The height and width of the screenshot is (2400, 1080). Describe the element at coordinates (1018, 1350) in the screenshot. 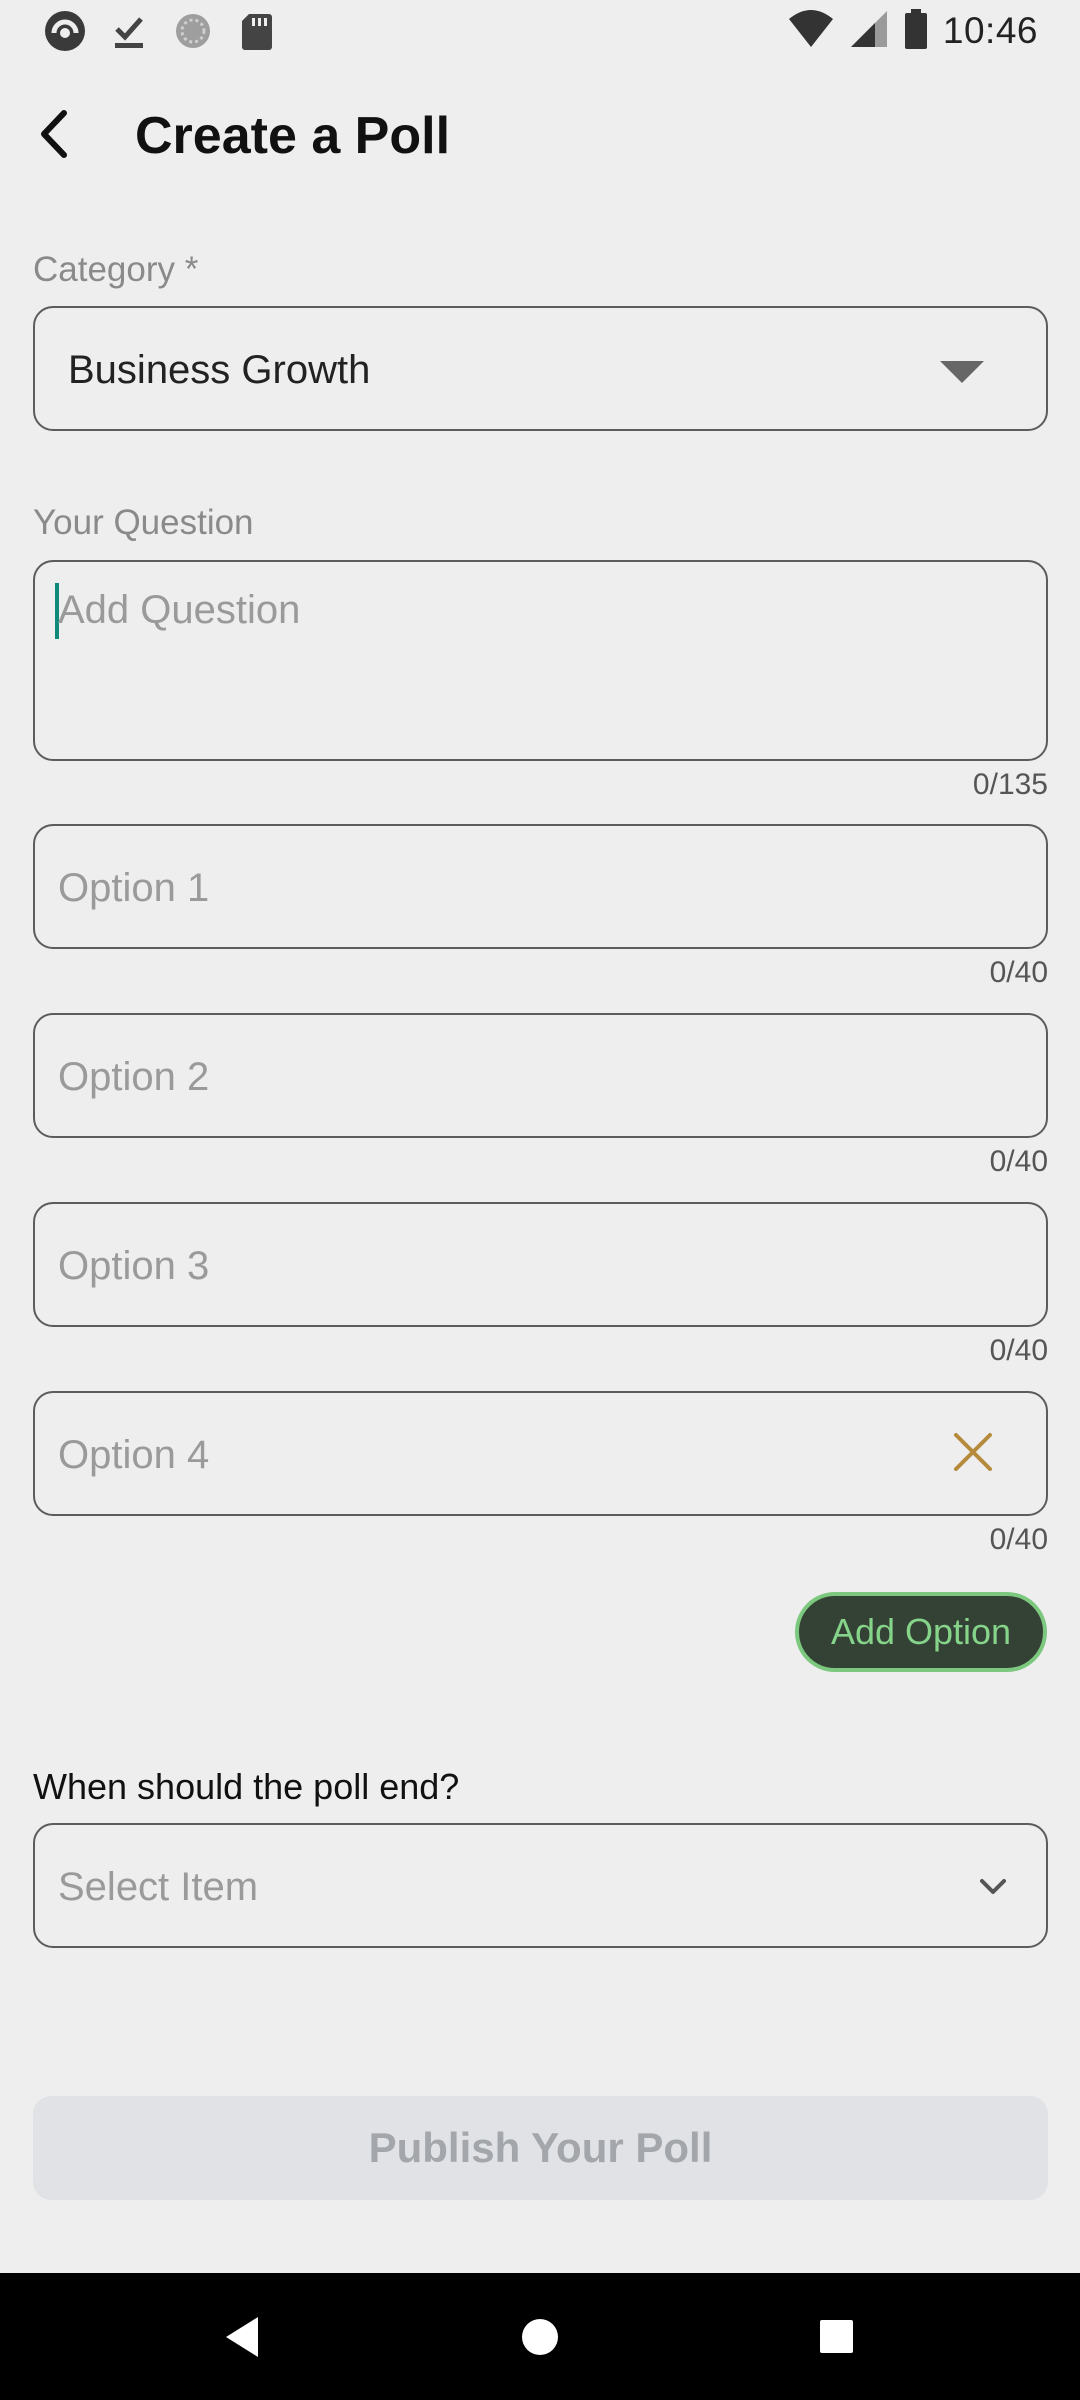

I see `option-3-counter: 0/40` at that location.